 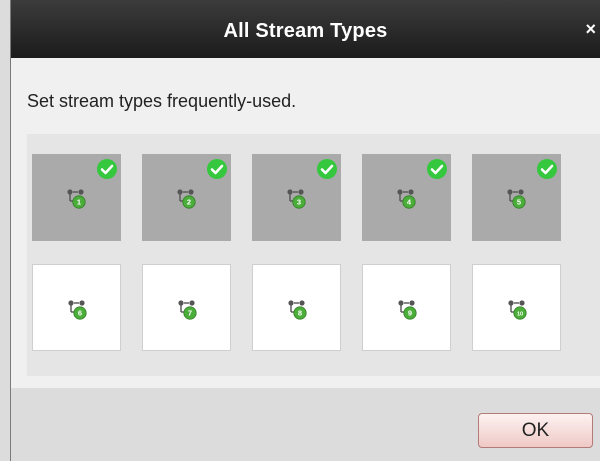 I want to click on stream-type-number: 7, so click(x=190, y=313).